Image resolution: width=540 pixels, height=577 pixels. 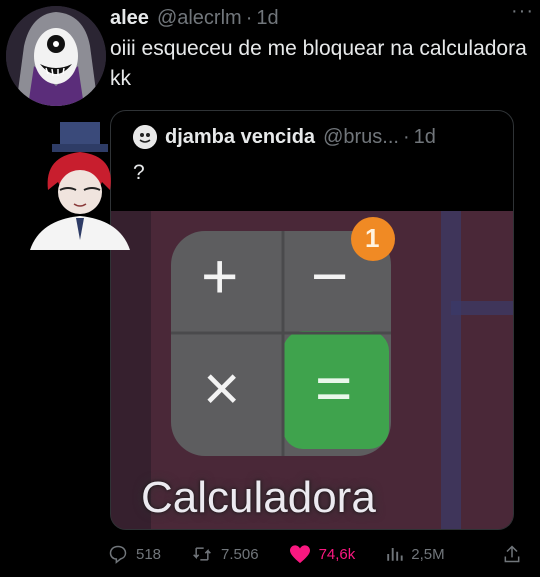 I want to click on share-button, so click(x=516, y=554).